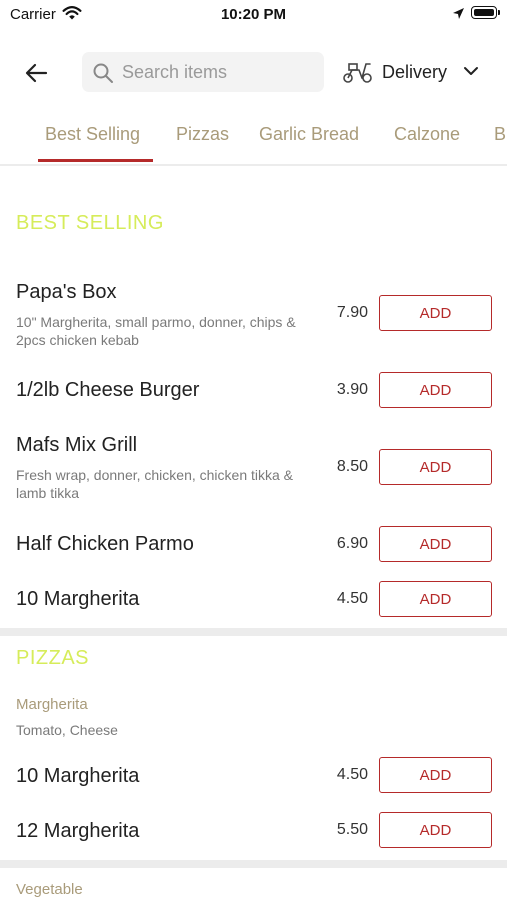  I want to click on delivery-mode-selector: Delivery, so click(417, 72).